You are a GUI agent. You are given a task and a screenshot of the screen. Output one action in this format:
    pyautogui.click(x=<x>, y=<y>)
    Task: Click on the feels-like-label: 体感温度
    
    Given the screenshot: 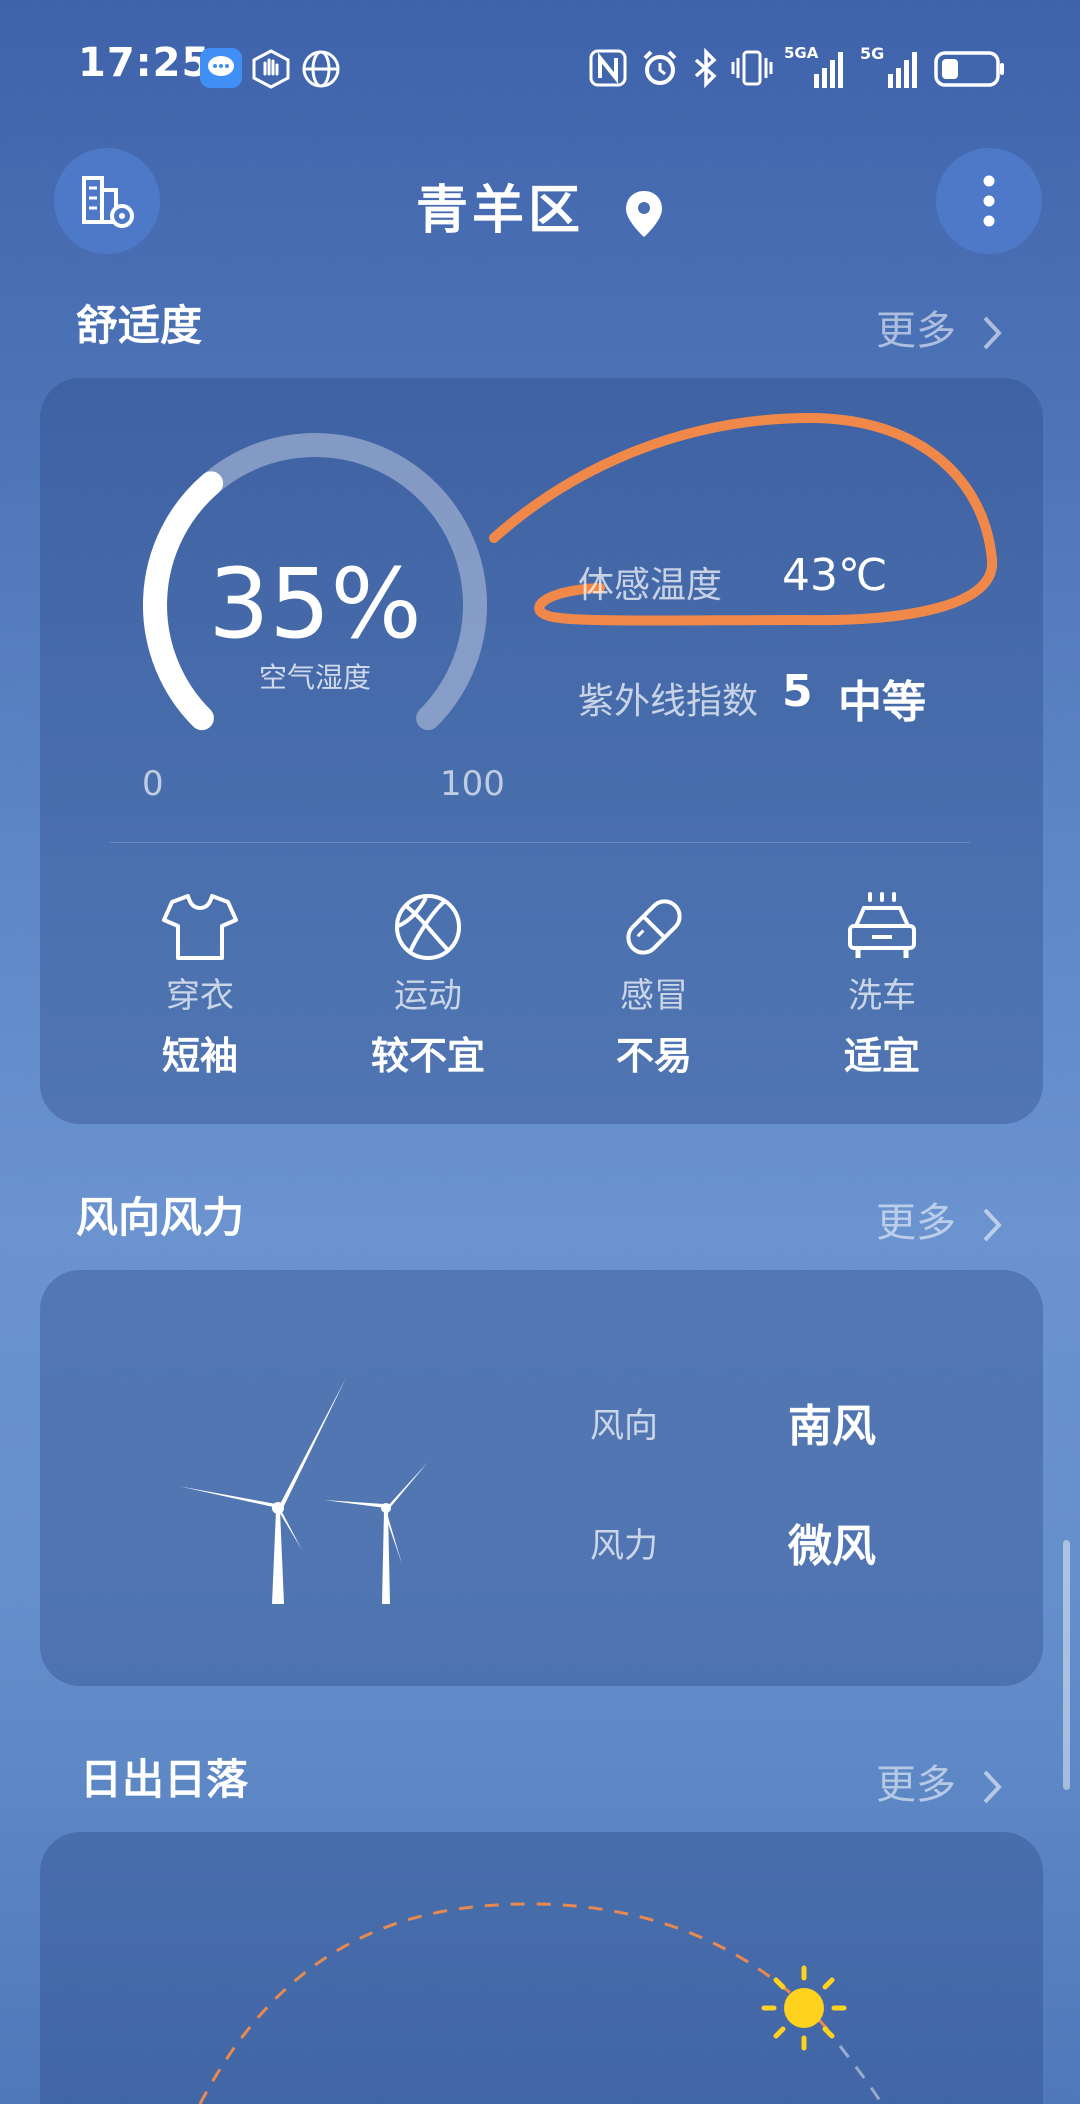 What is the action you would take?
    pyautogui.click(x=650, y=585)
    